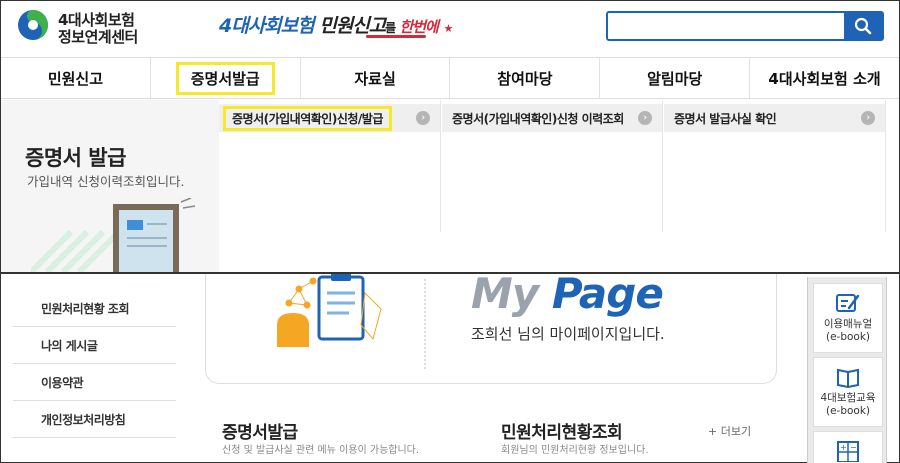  Describe the element at coordinates (725, 118) in the screenshot. I see `dropdown-link-label: 증명서 발급사실 확인` at that location.